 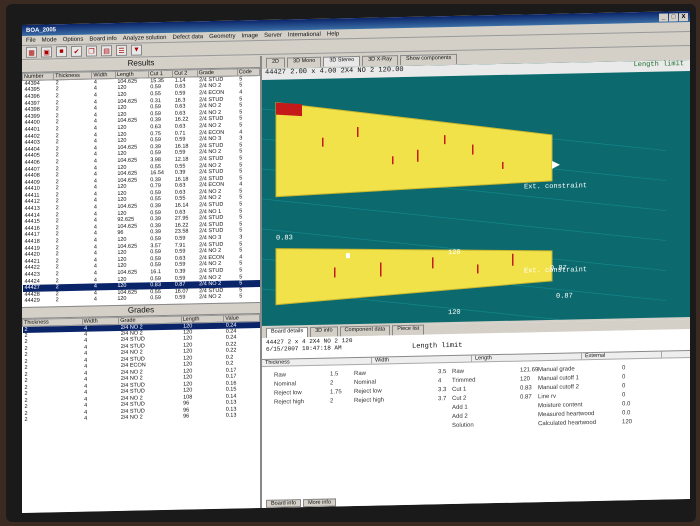 I want to click on board-info-status: Length limit, so click(x=437, y=346).